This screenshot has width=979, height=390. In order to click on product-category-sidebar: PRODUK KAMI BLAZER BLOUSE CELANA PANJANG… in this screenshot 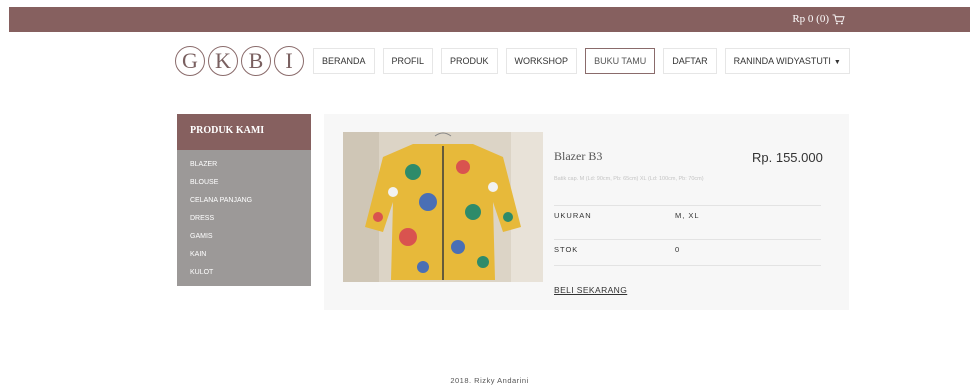, I will do `click(244, 200)`.